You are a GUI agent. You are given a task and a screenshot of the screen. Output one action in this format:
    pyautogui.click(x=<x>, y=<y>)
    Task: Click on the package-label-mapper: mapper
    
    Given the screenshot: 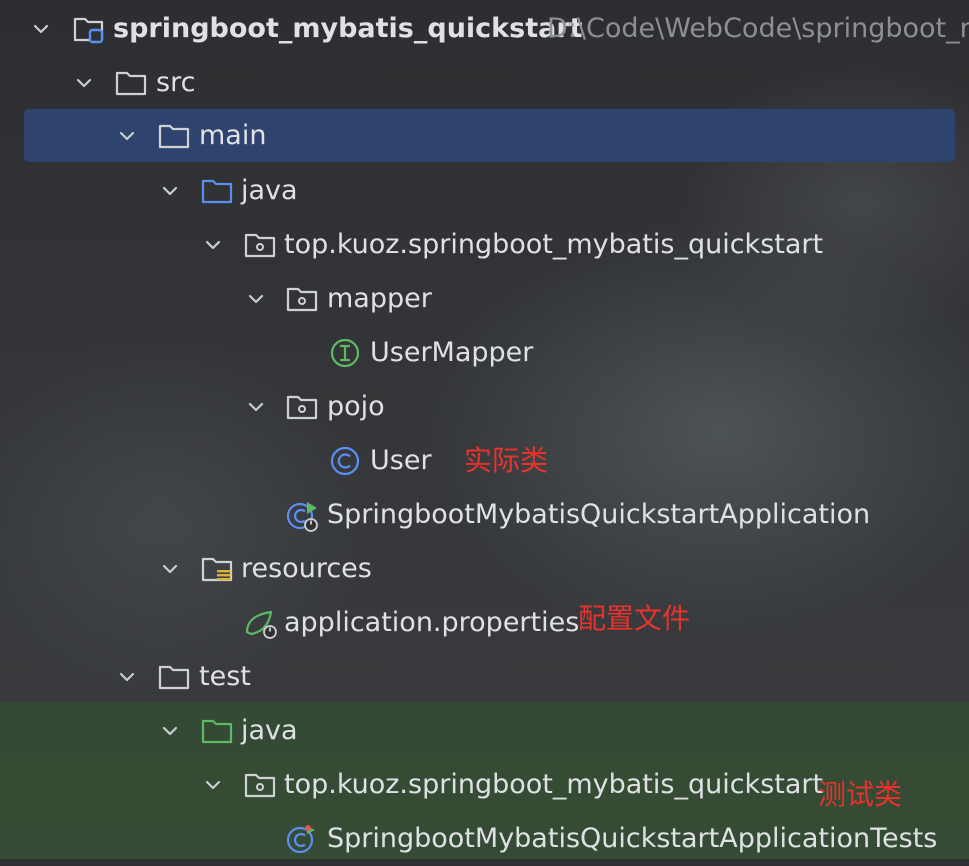 What is the action you would take?
    pyautogui.click(x=379, y=298)
    